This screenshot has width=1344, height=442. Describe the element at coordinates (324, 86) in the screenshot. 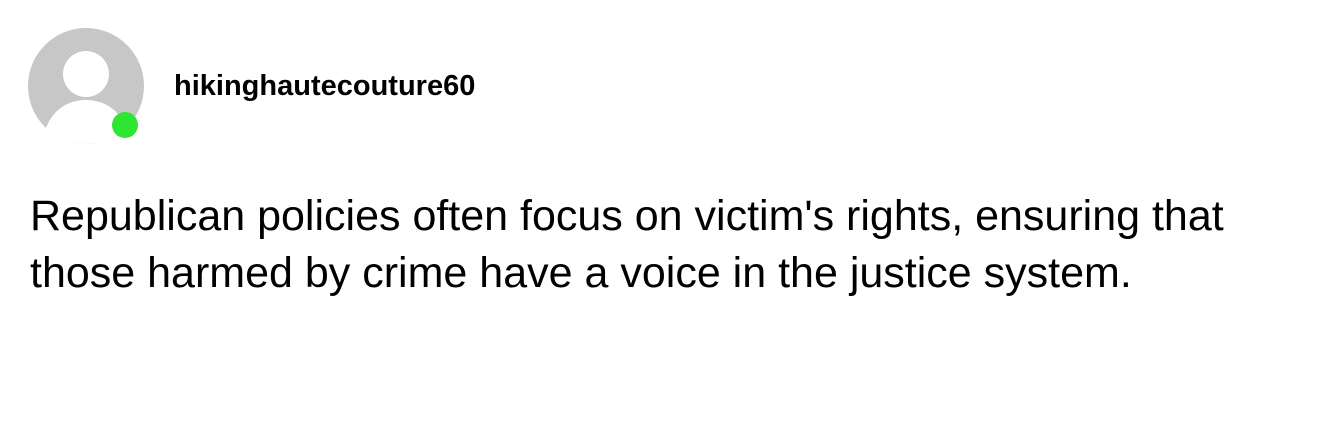

I see `username: hikinghautecouture60` at that location.